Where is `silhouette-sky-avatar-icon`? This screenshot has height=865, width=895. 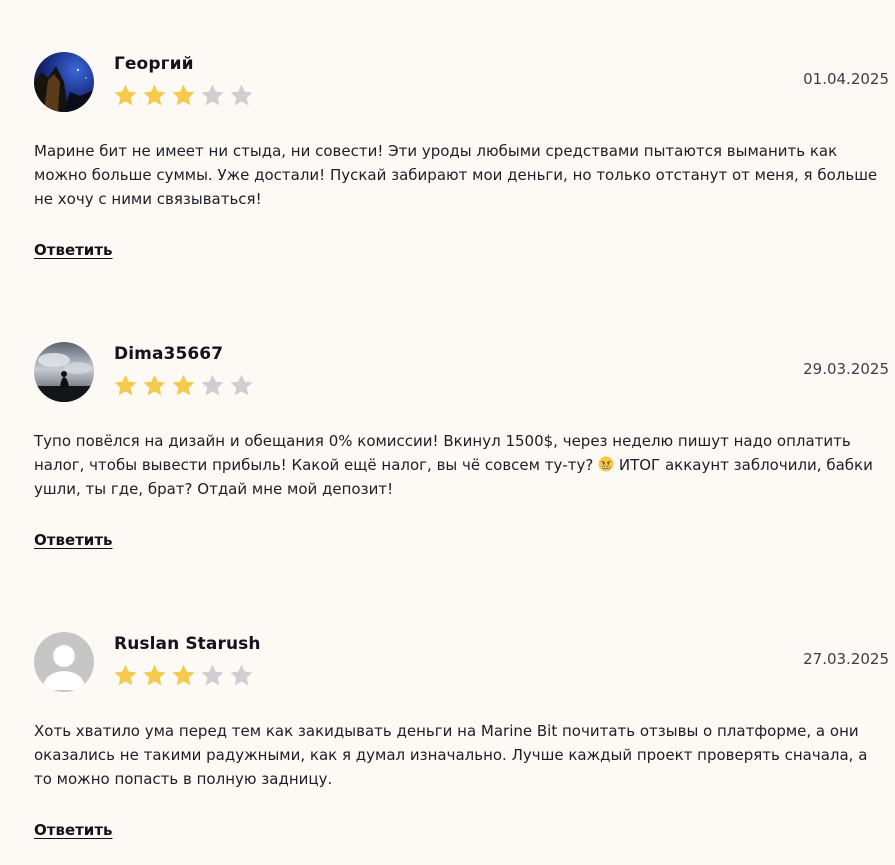
silhouette-sky-avatar-icon is located at coordinates (64, 372).